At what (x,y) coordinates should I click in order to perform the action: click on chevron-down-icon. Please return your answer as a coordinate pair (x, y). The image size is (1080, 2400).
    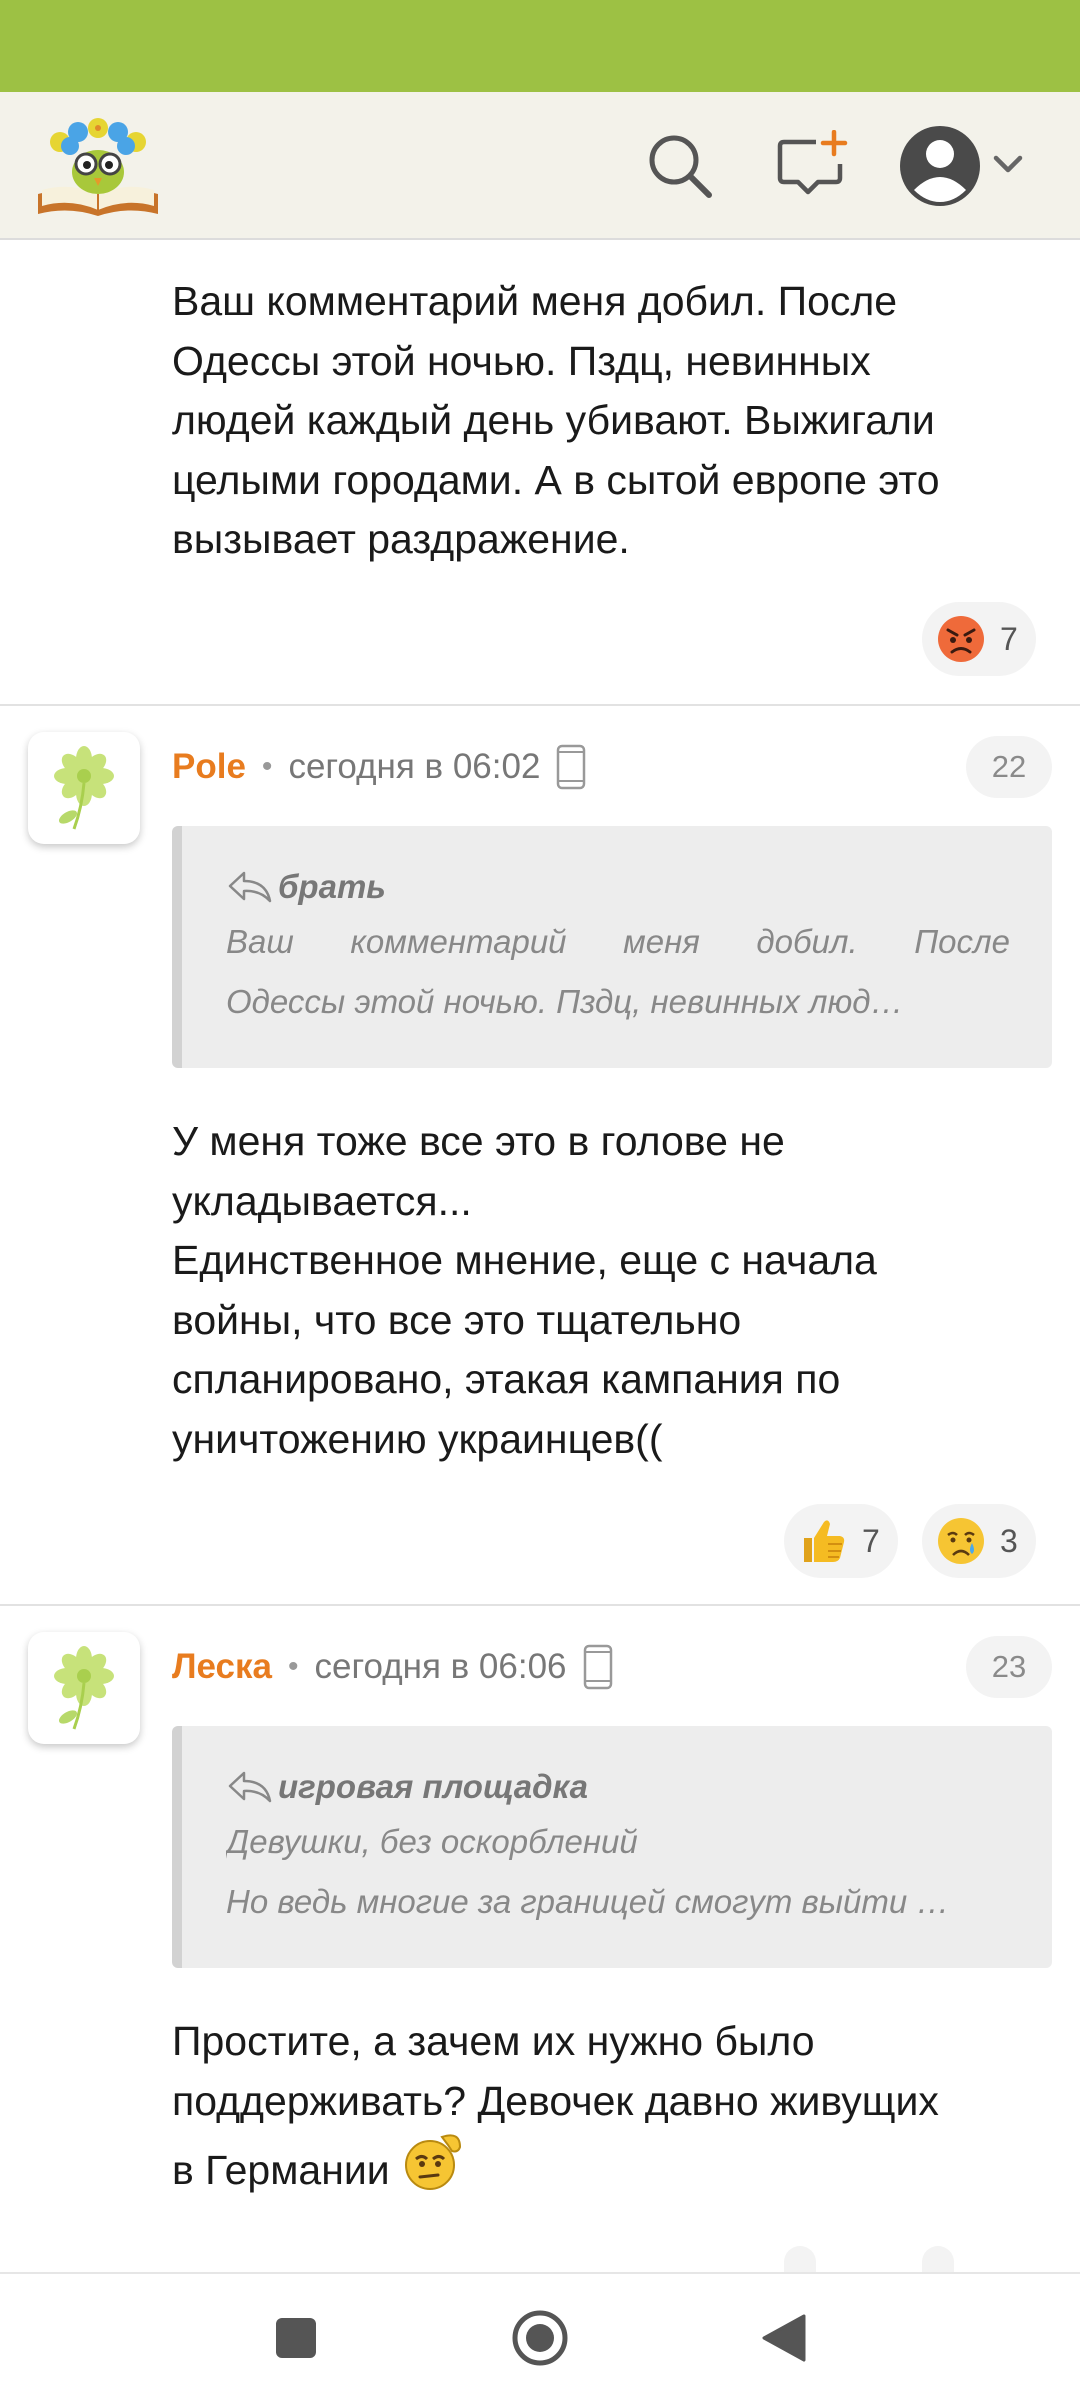
    Looking at the image, I should click on (1008, 164).